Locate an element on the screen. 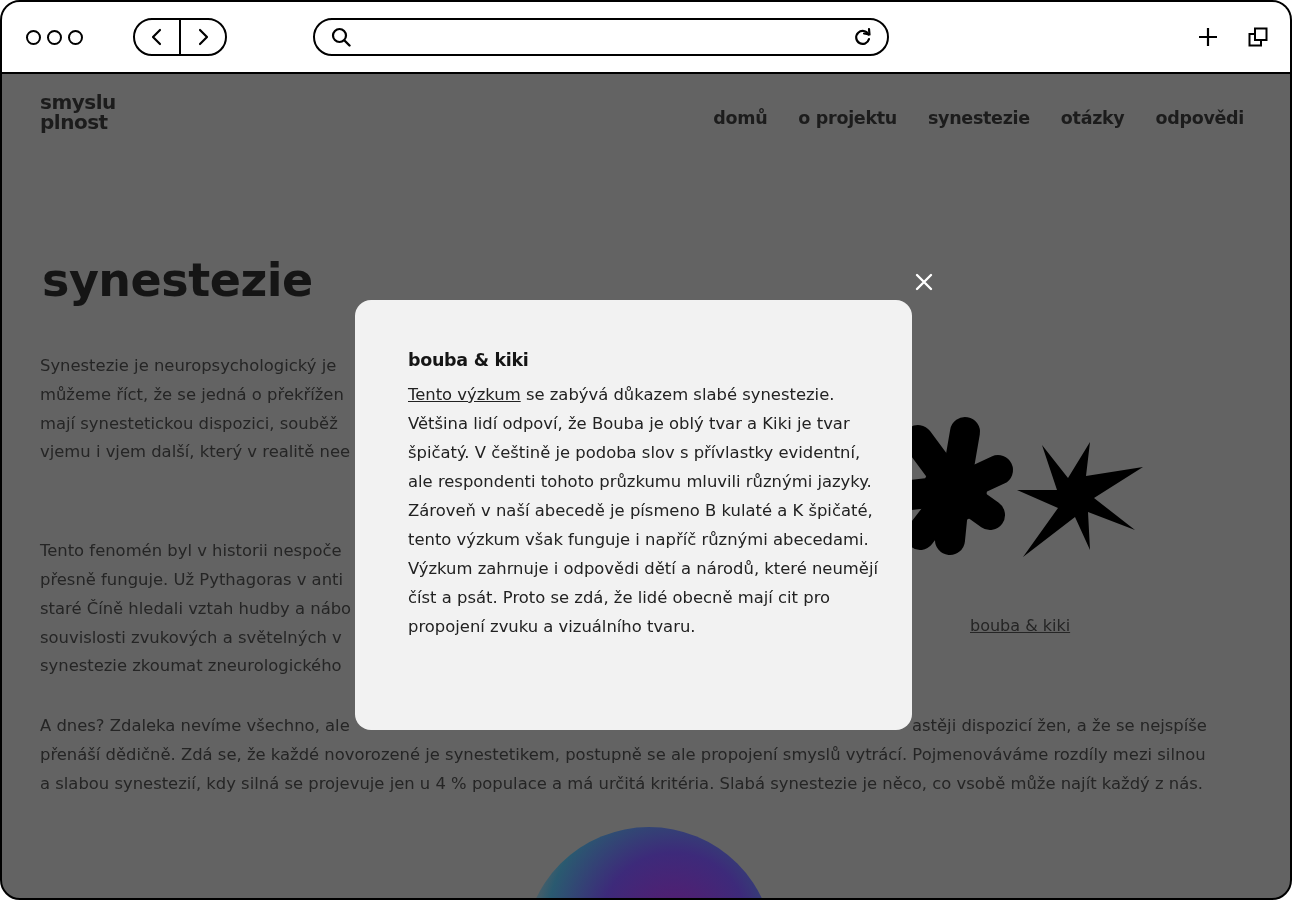  figure-caption-link: bouba & kiki is located at coordinates (1020, 625).